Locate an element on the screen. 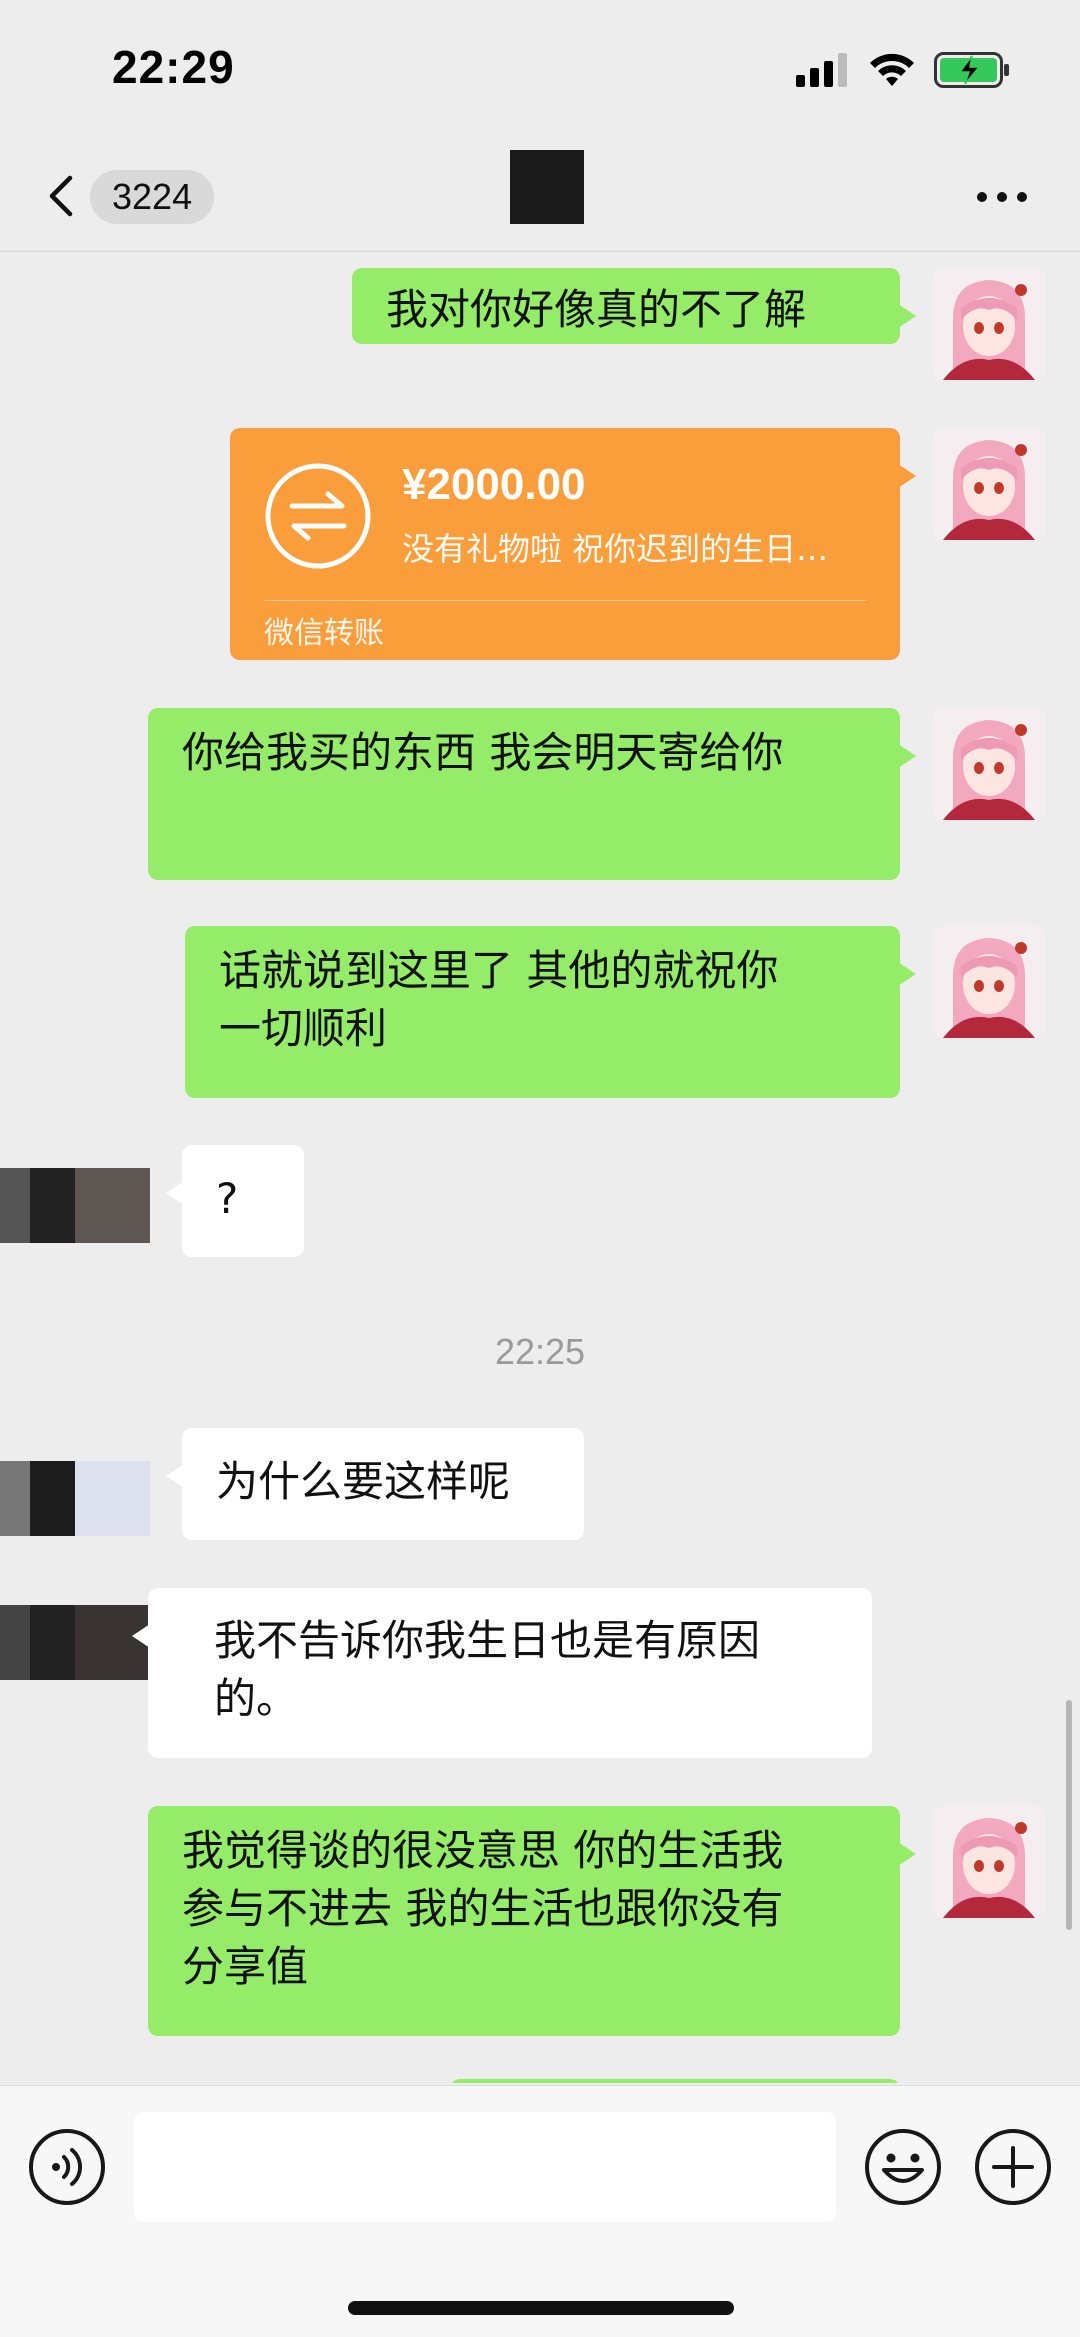  transfer-arrows-icon is located at coordinates (318, 516).